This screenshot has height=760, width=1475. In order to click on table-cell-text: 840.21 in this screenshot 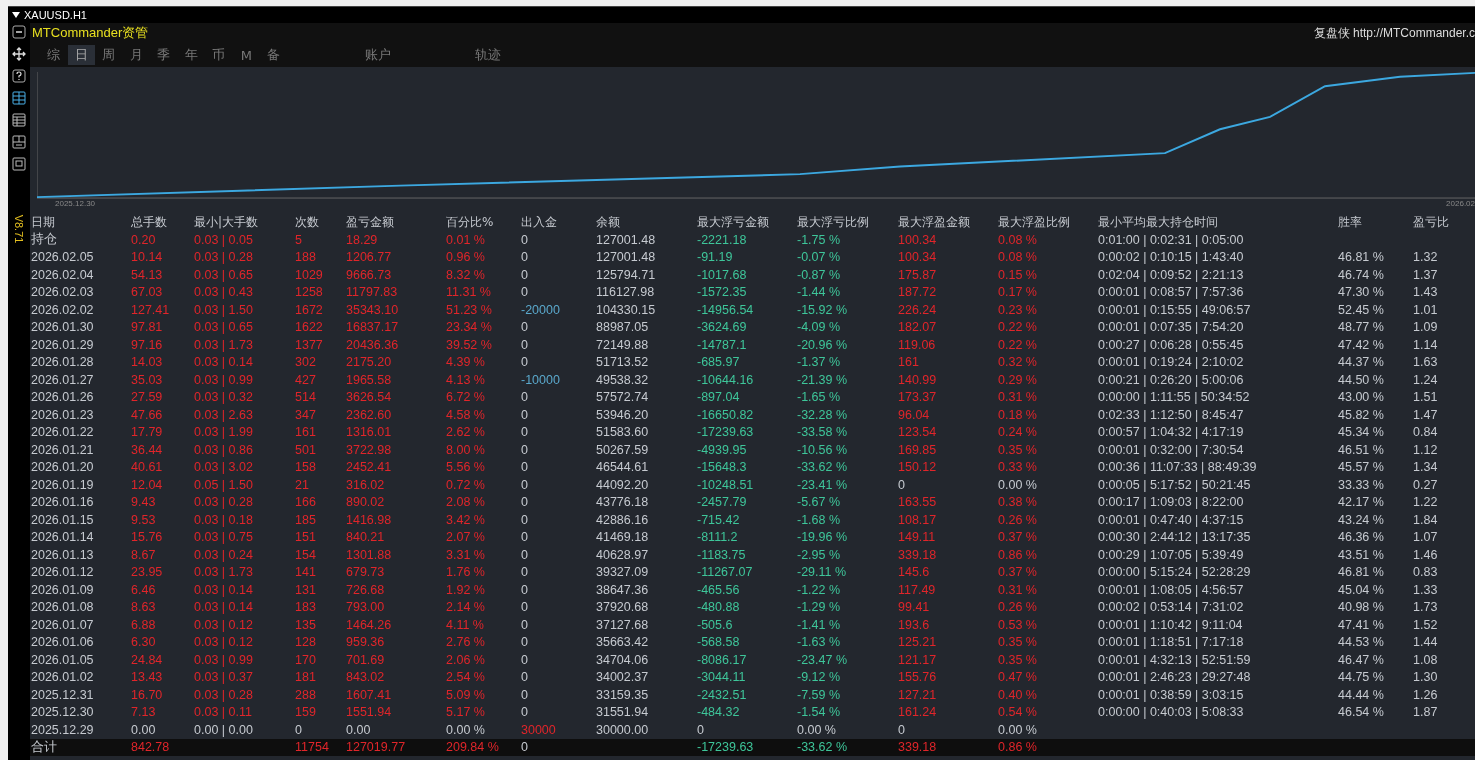, I will do `click(365, 537)`.